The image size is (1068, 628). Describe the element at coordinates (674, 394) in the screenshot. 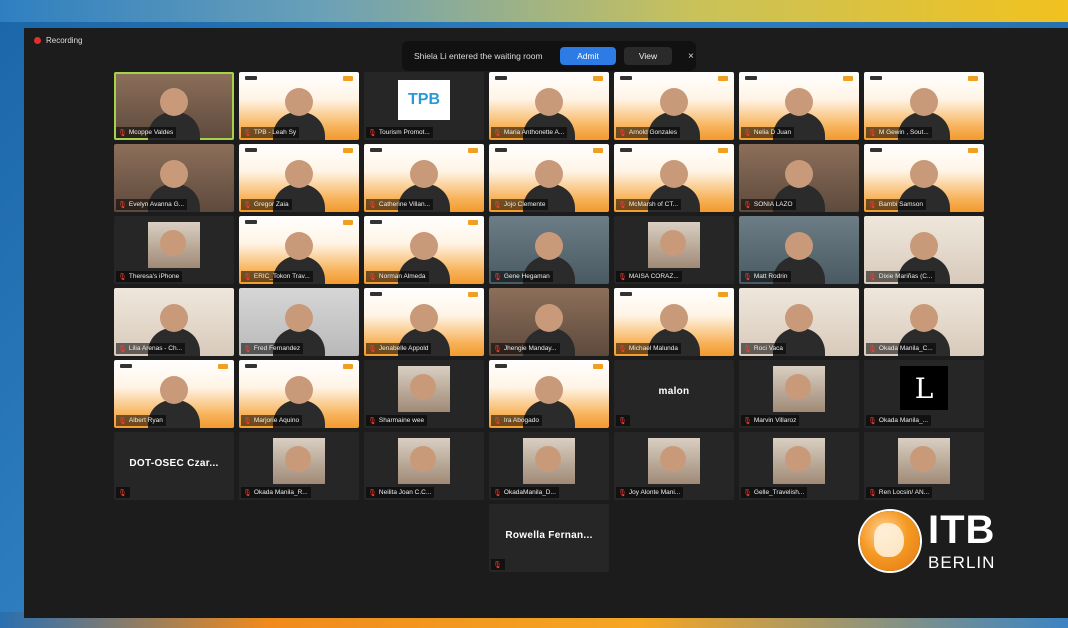

I see `participant-tile: malon 🎙` at that location.